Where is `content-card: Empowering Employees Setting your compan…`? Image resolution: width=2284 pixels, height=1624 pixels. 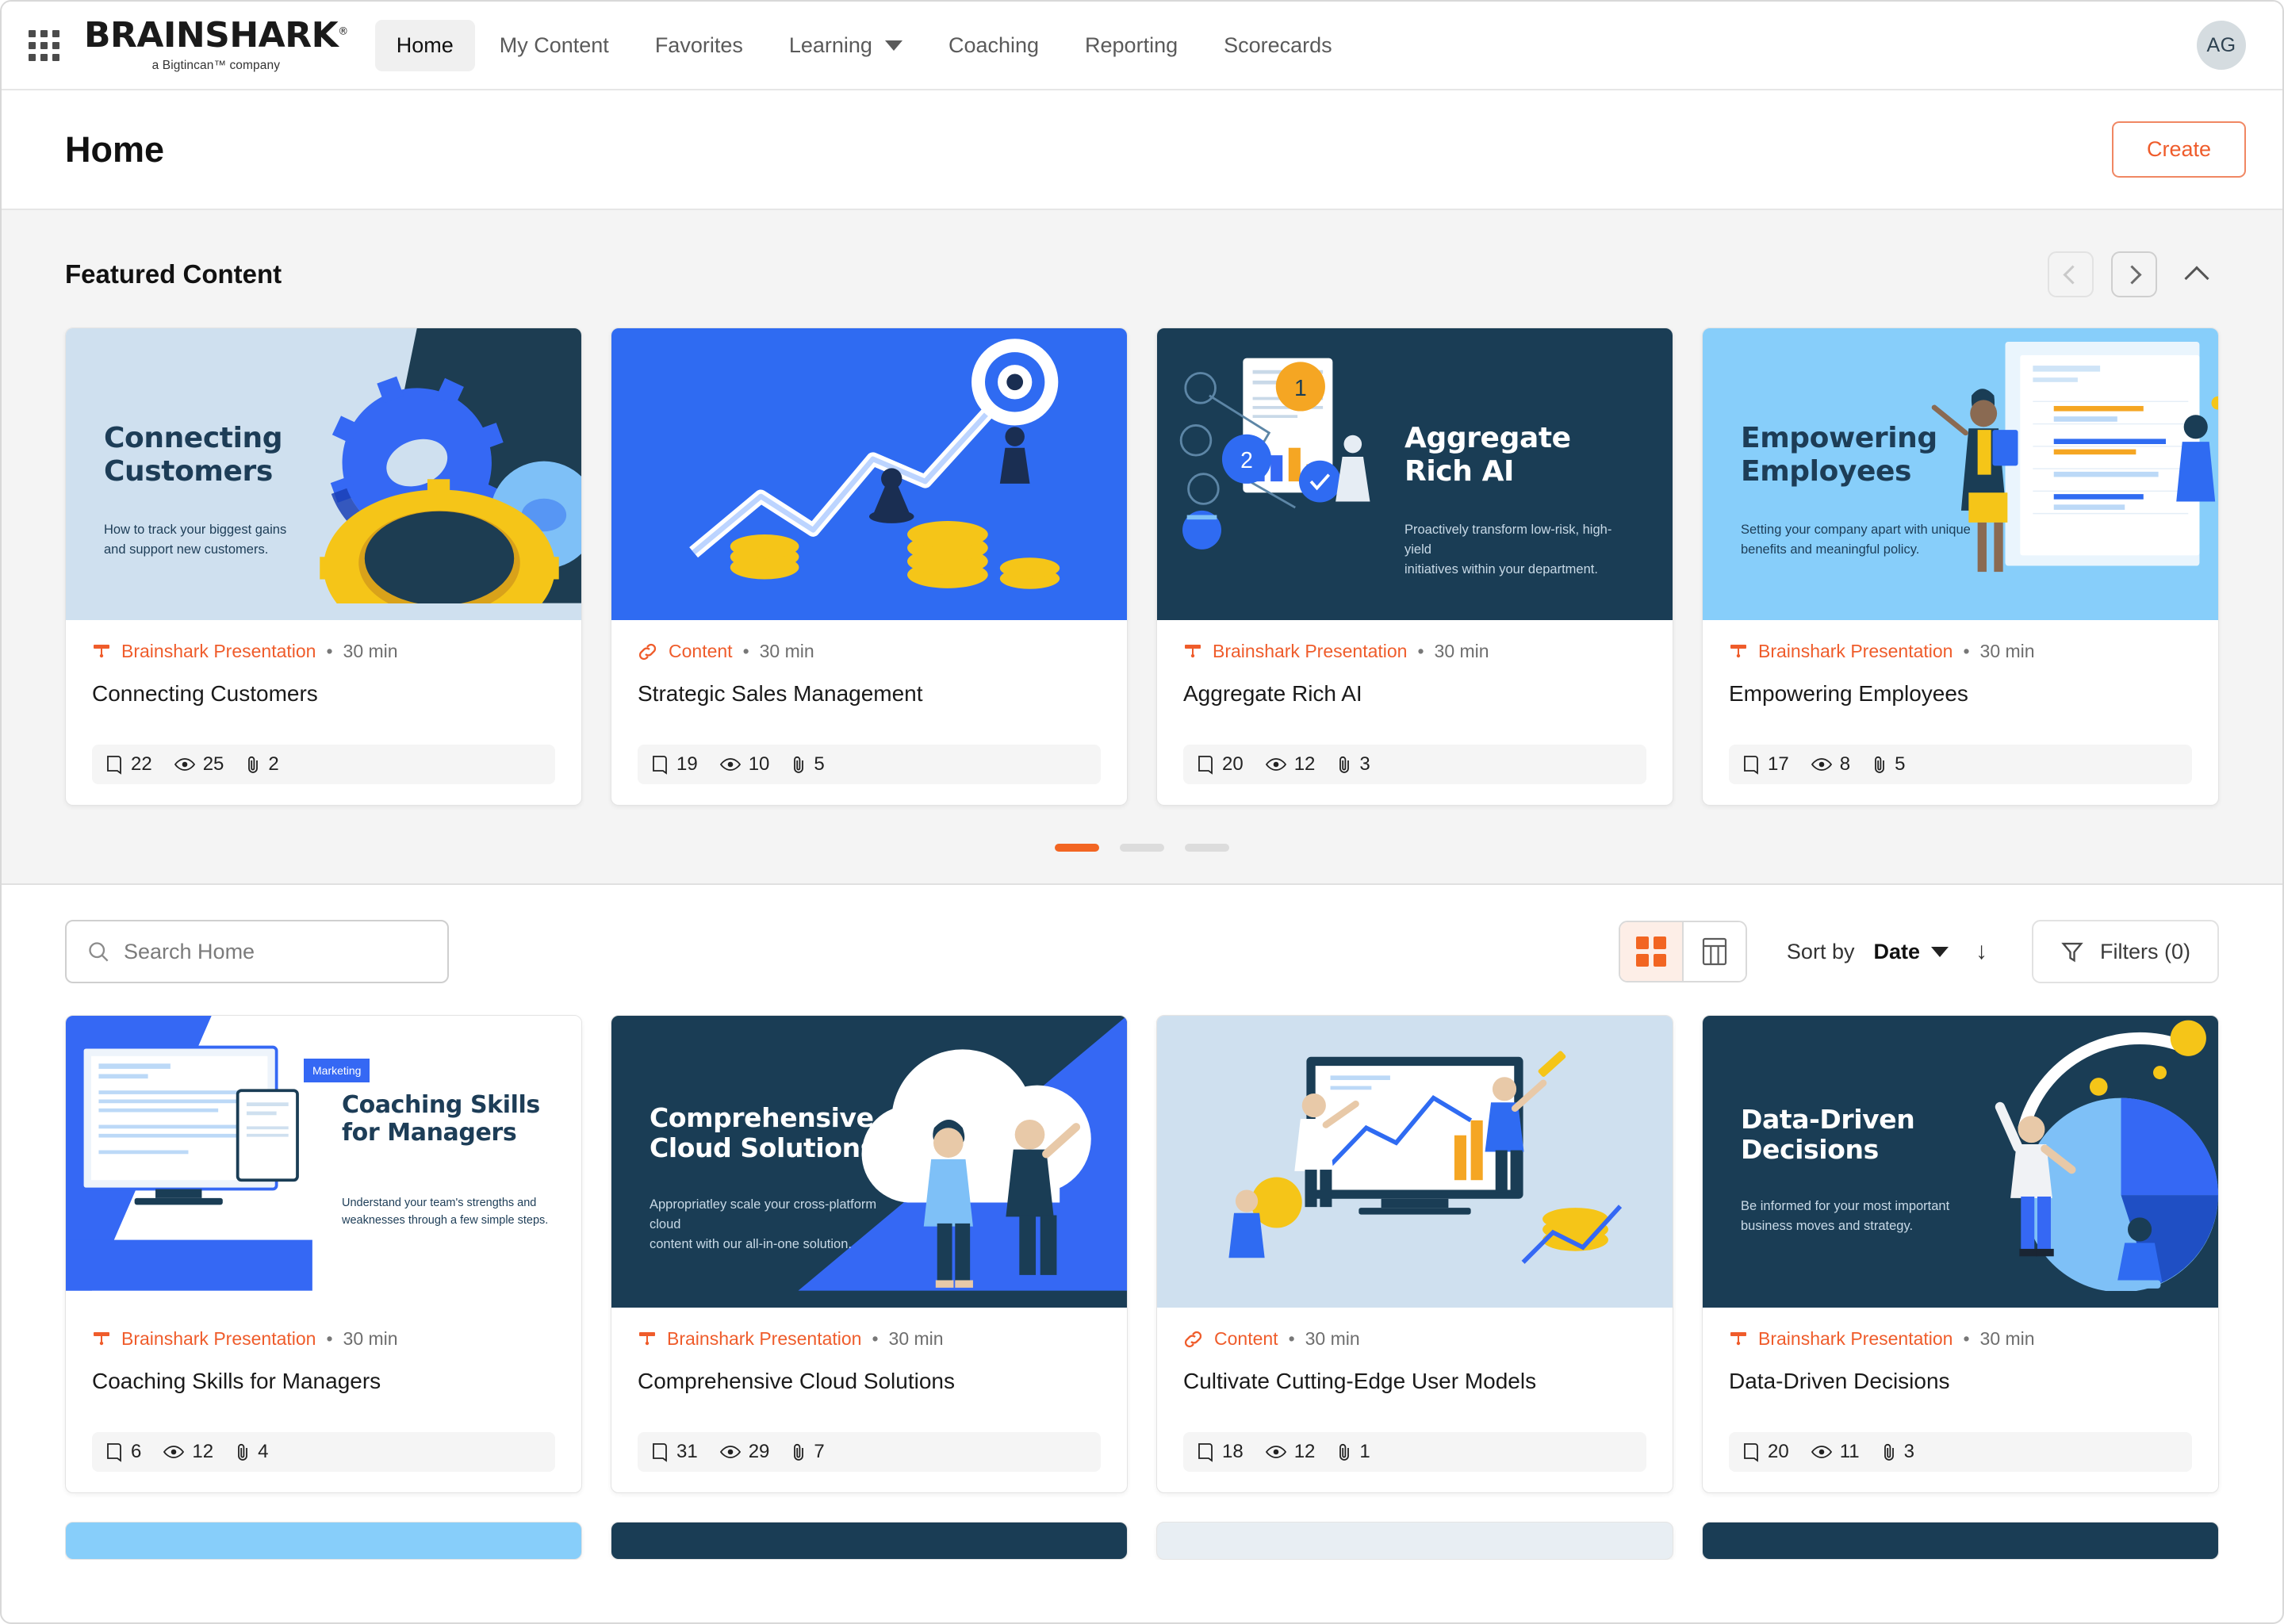
content-card: Empowering Employees Setting your compan… is located at coordinates (1960, 566).